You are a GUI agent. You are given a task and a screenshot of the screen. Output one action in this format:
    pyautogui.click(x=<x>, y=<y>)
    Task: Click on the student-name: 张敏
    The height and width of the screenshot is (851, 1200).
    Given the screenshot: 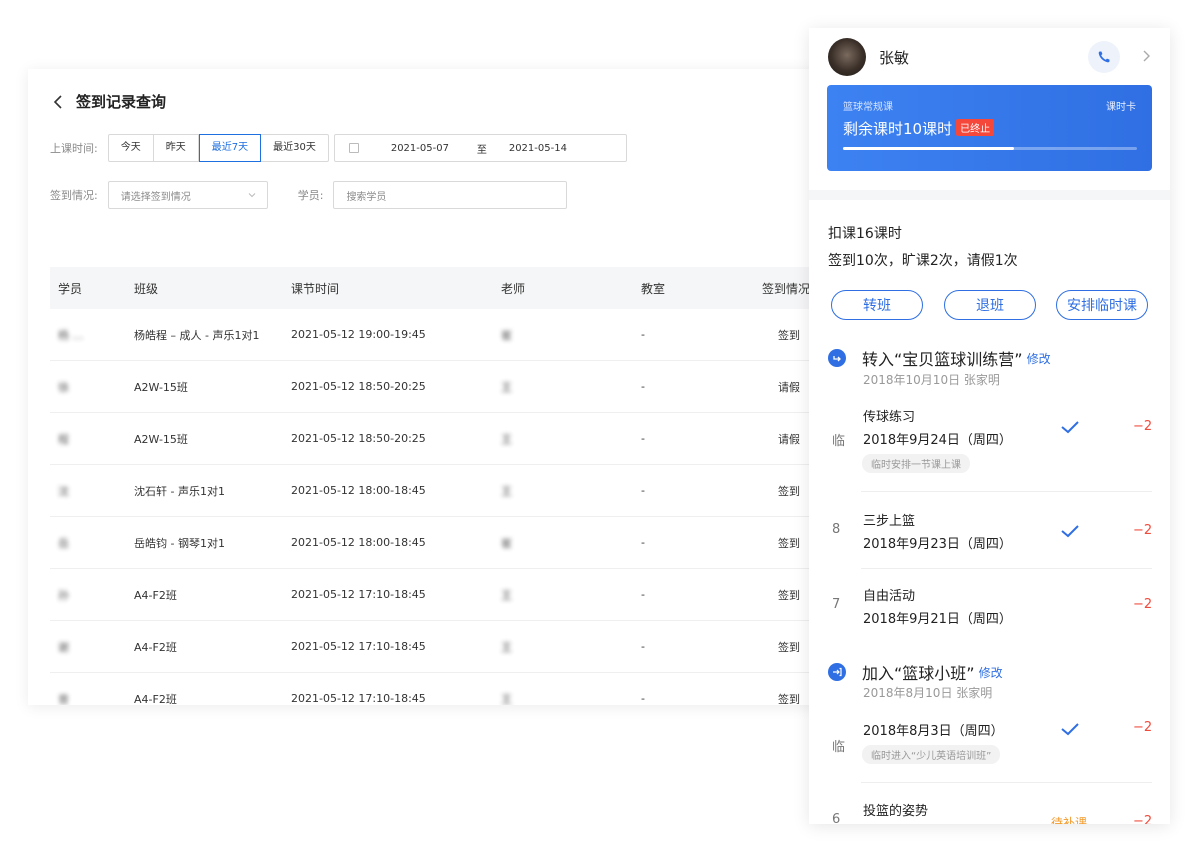 What is the action you would take?
    pyautogui.click(x=894, y=58)
    